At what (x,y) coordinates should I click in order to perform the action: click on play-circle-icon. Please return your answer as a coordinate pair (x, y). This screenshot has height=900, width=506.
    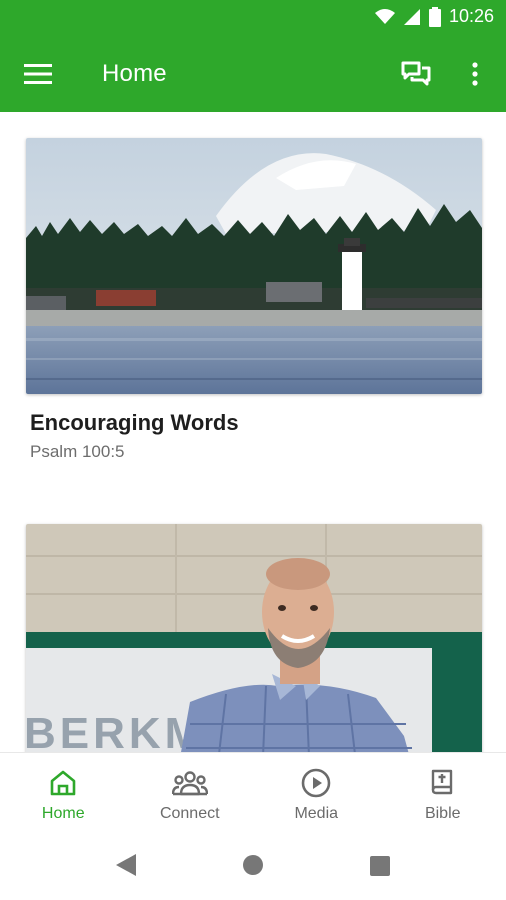
    Looking at the image, I should click on (316, 783).